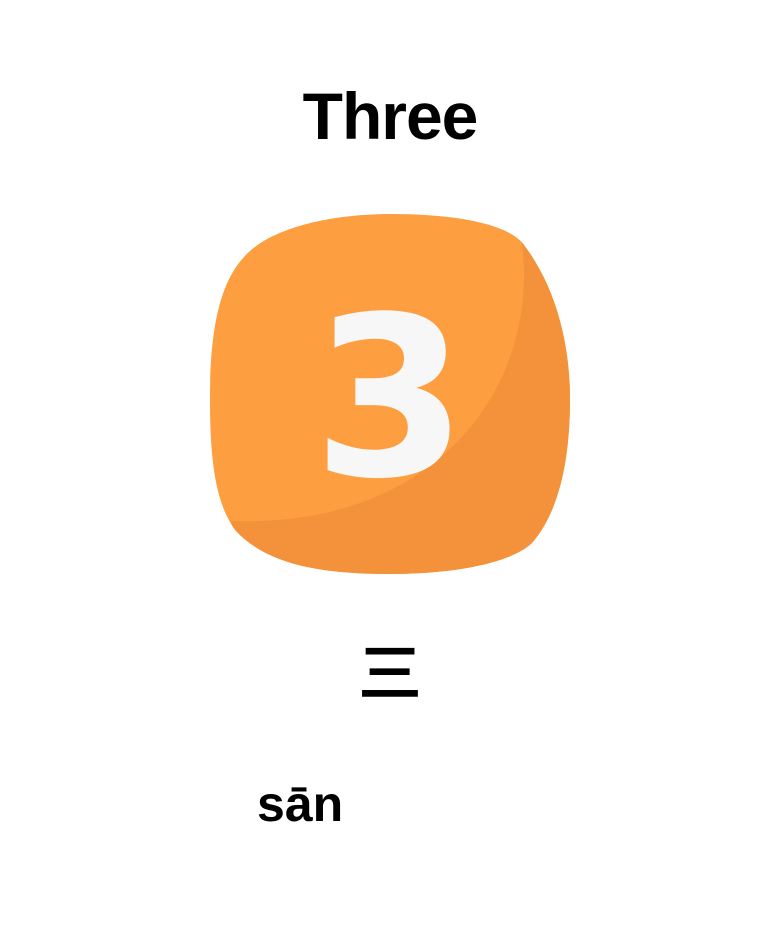  Describe the element at coordinates (390, 116) in the screenshot. I see `card-title: Three` at that location.